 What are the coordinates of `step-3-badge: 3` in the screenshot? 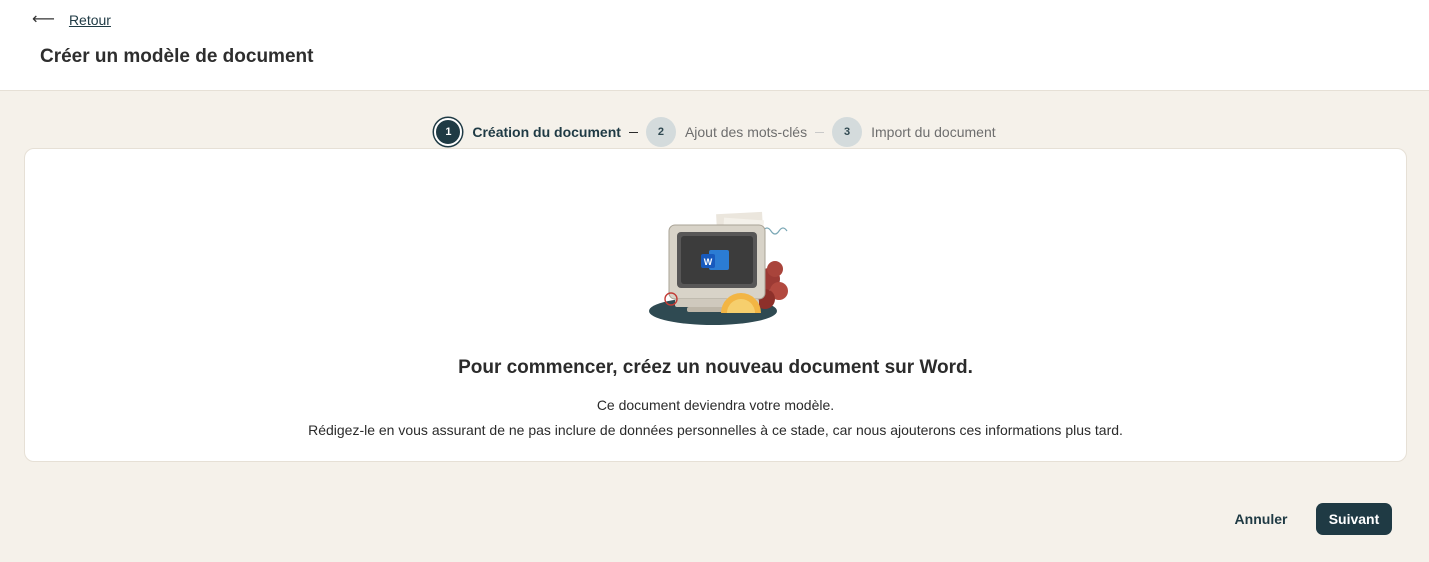 It's located at (847, 132).